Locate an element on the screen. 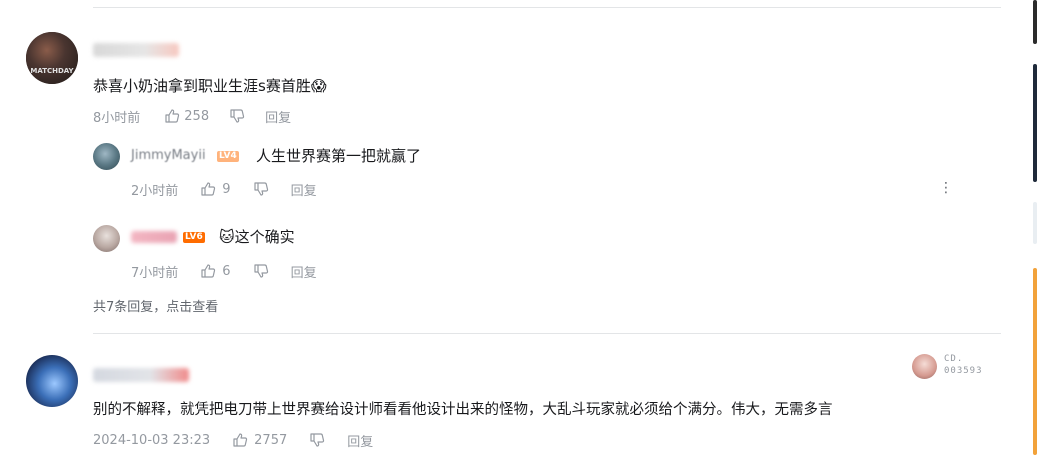 Image resolution: width=1037 pixels, height=455 pixels. like-count: 2757 is located at coordinates (271, 440).